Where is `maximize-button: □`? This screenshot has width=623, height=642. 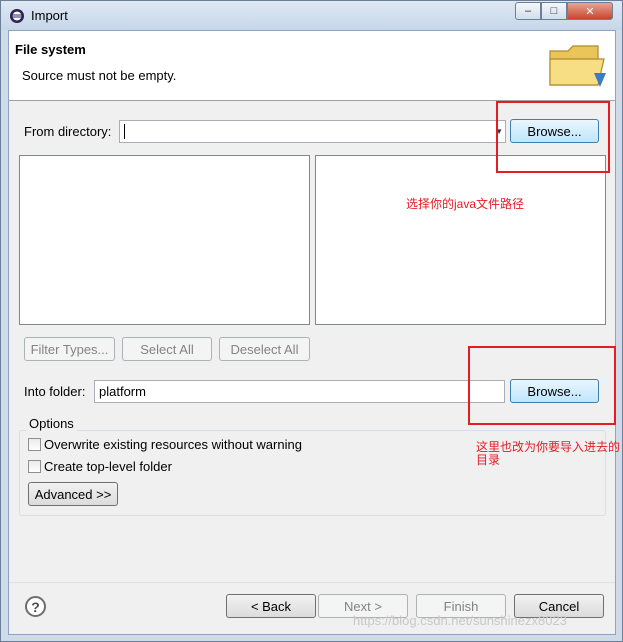 maximize-button: □ is located at coordinates (554, 11).